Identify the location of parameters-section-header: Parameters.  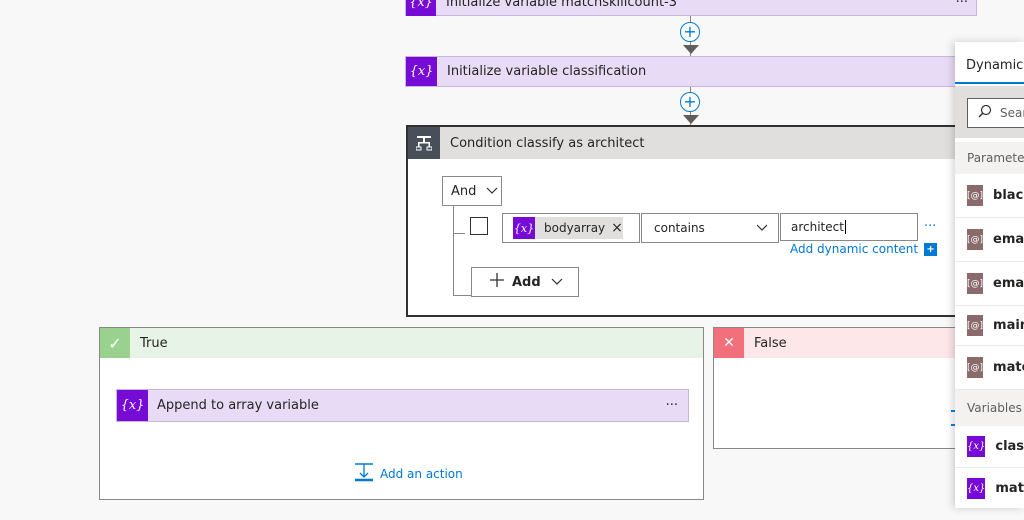
(989, 158).